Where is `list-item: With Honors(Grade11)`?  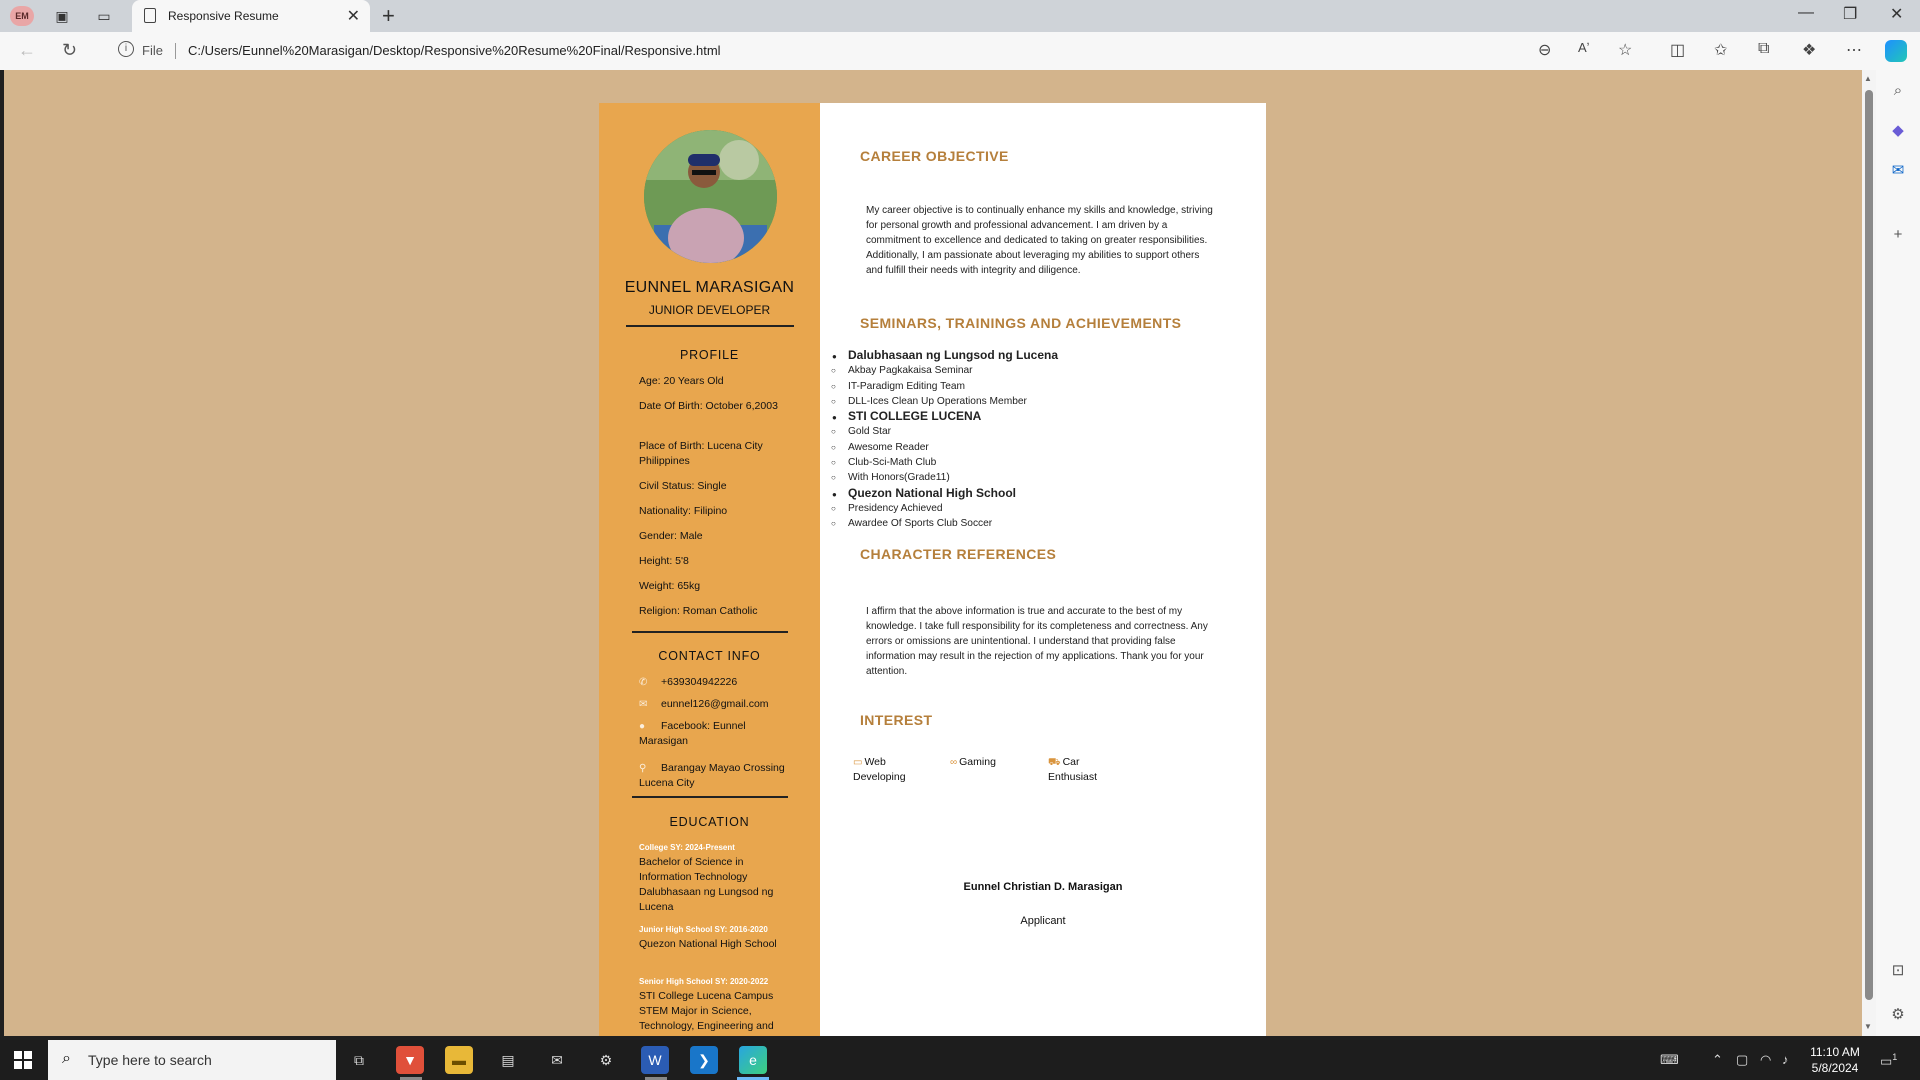 list-item: With Honors(Grade11) is located at coordinates (1030, 478).